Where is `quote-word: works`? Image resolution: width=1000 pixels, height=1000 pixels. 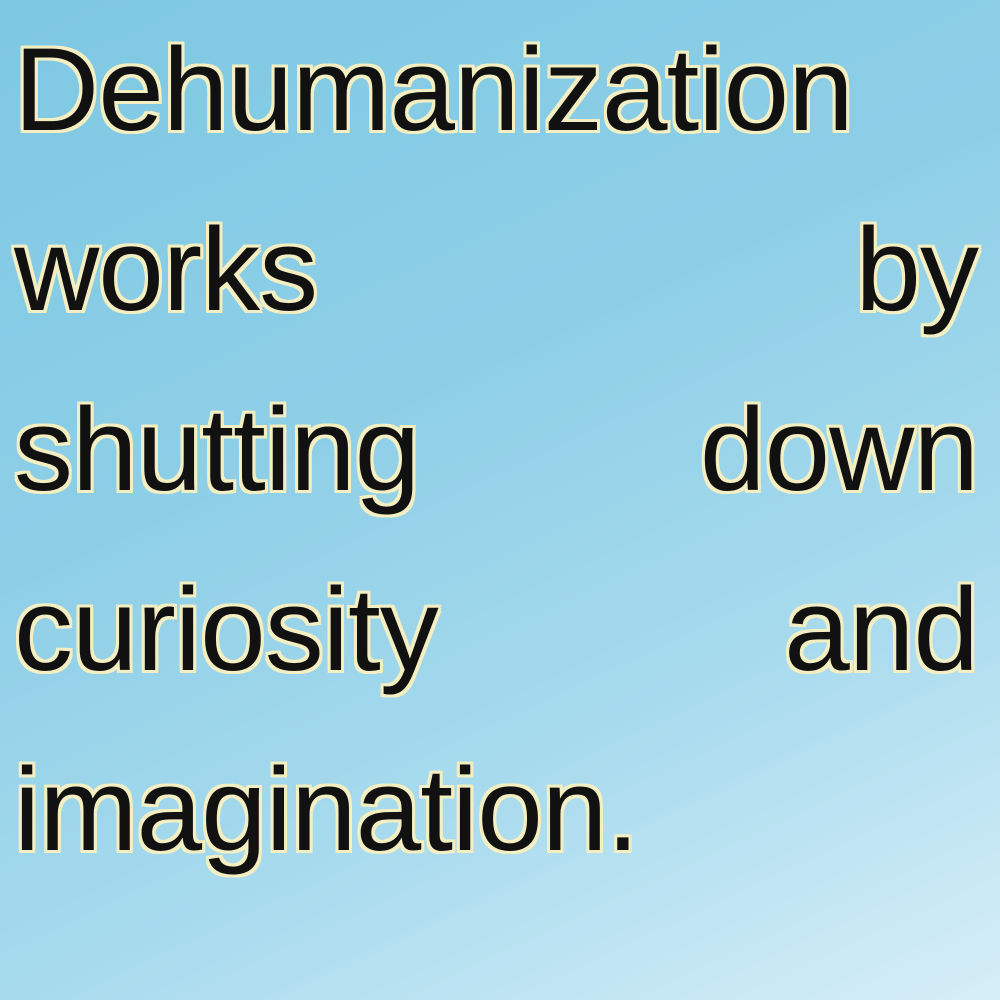
quote-word: works is located at coordinates (166, 270).